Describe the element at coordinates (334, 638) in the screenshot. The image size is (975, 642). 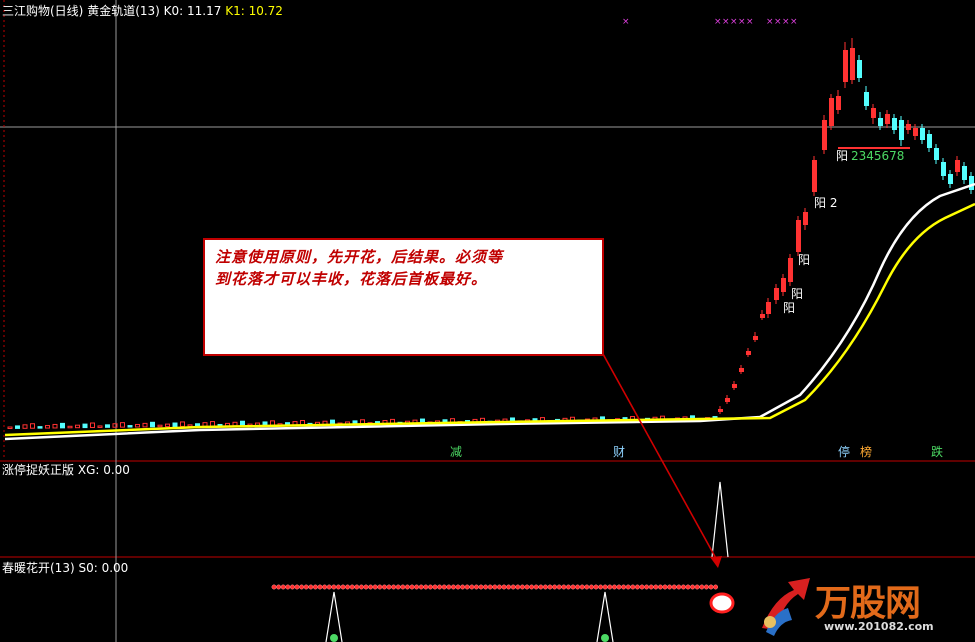
I see `s0-dot` at that location.